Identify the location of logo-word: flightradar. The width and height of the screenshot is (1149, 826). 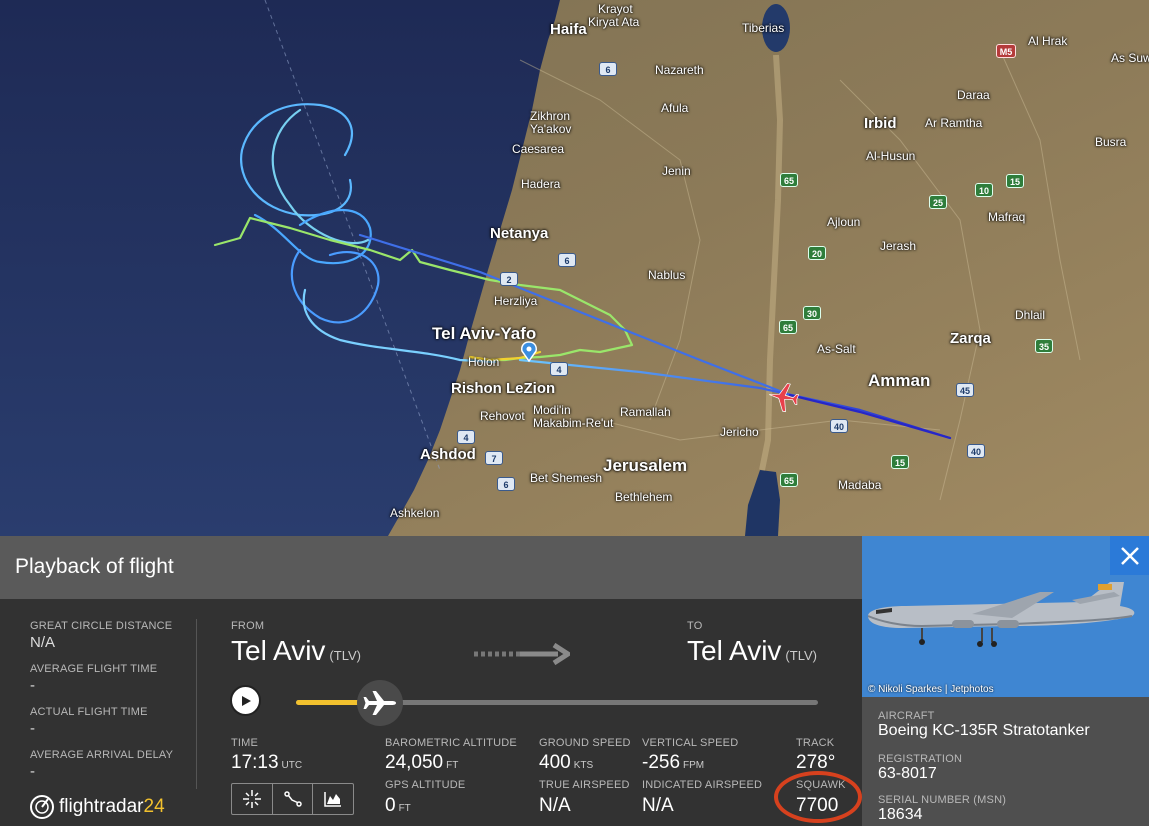
(101, 806).